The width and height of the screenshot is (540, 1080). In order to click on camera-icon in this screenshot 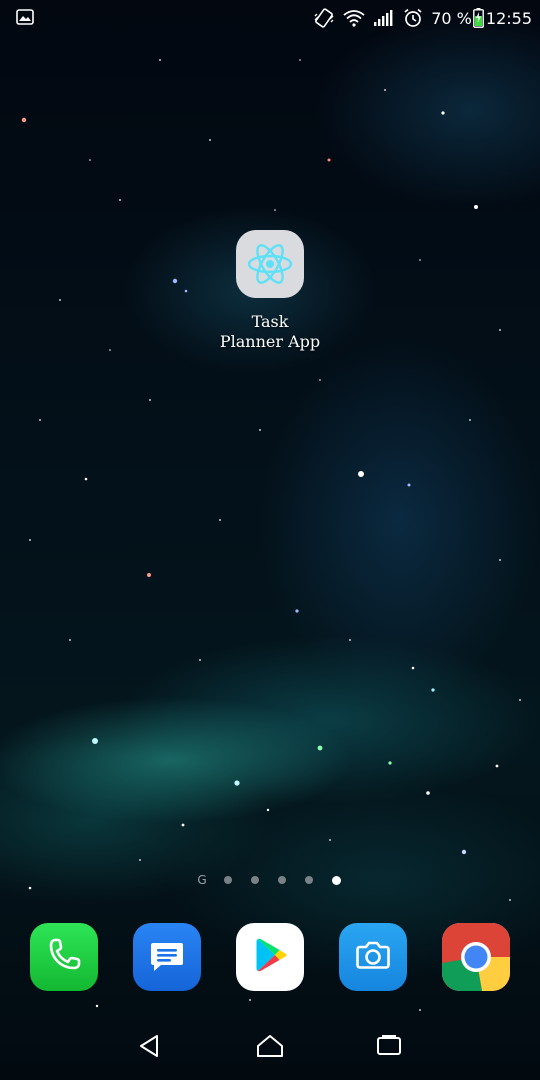, I will do `click(373, 957)`.